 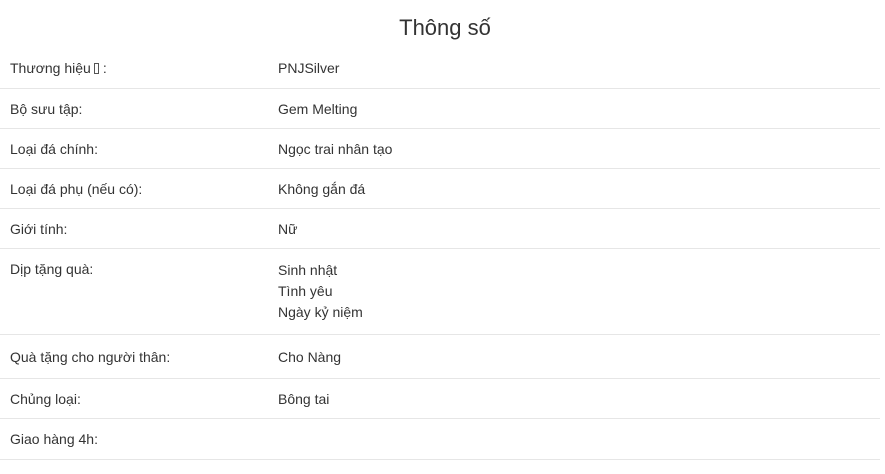 I want to click on spec-label-gift-occasion: Dịp tặng quà:, so click(x=52, y=269).